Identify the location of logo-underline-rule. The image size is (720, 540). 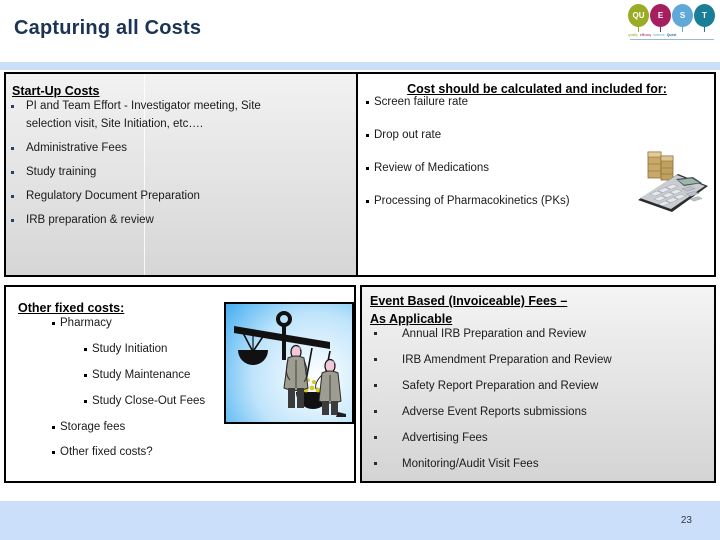
(672, 39).